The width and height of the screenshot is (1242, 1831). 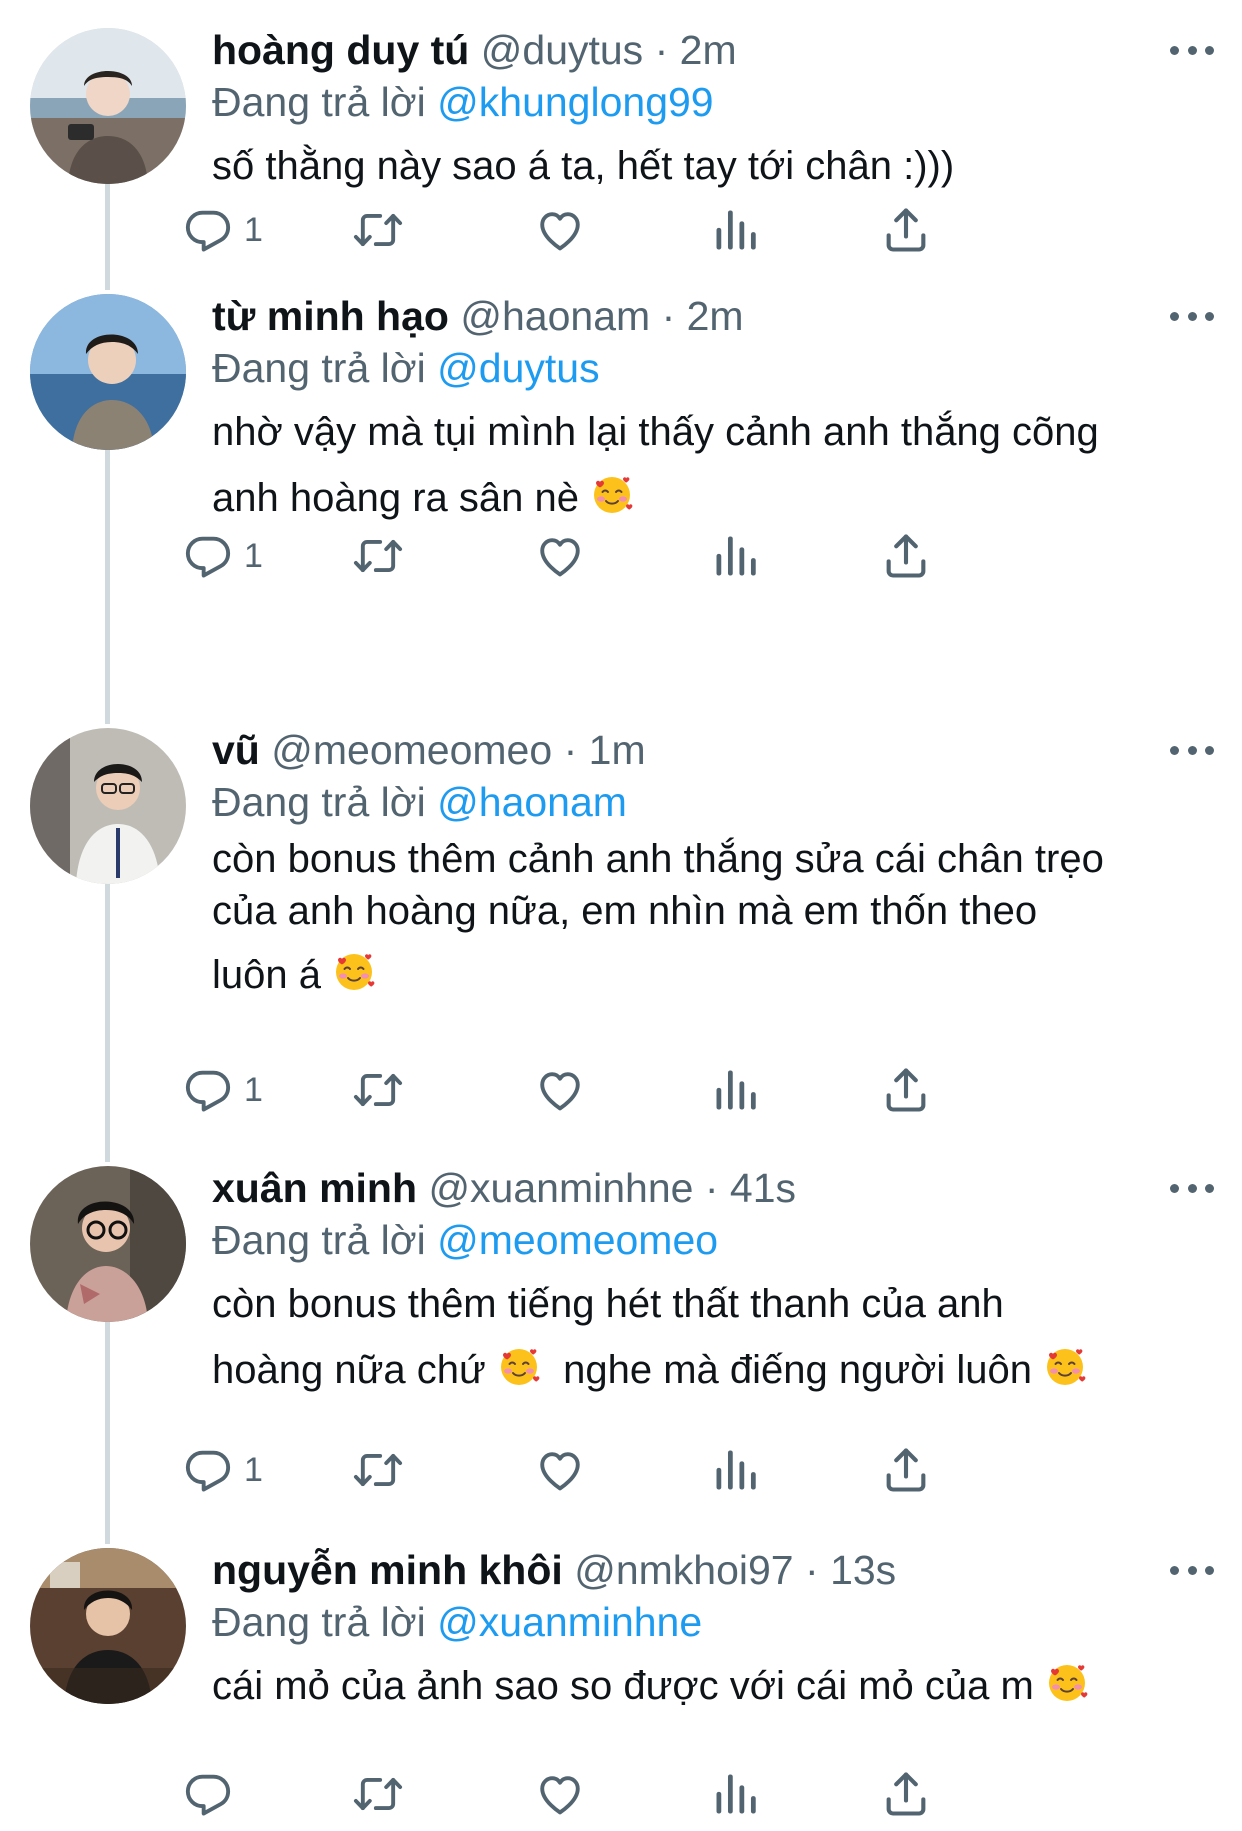 I want to click on timestamp: 1m, so click(x=617, y=750).